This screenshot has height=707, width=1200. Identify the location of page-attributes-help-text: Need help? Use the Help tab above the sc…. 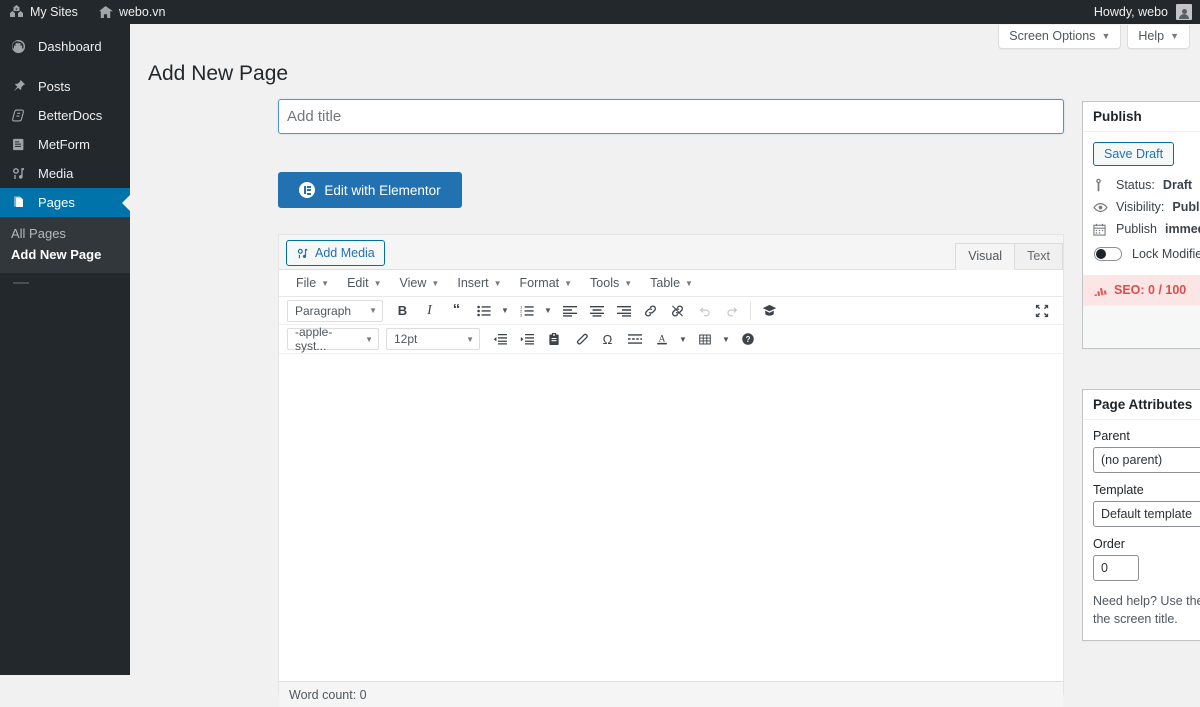
(1146, 610).